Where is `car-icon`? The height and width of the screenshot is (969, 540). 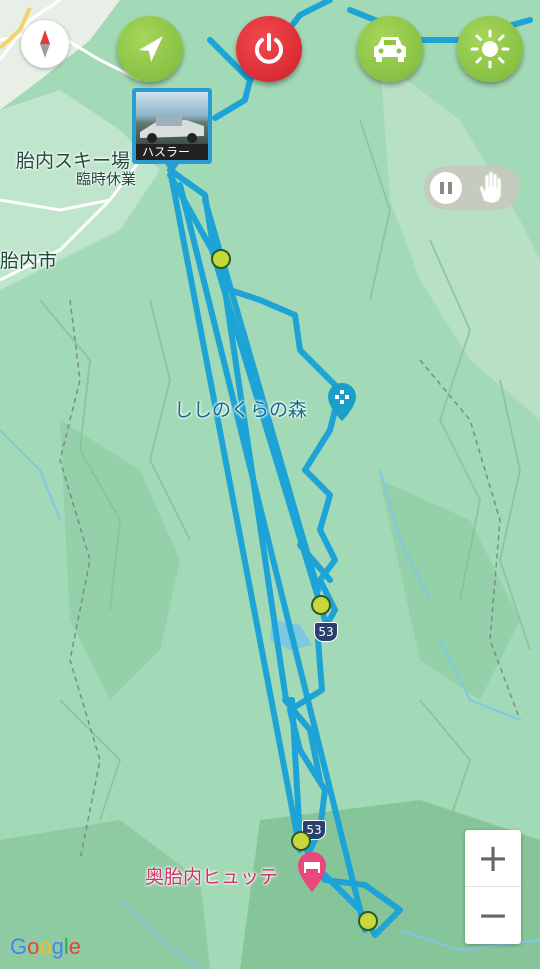
car-icon is located at coordinates (390, 49).